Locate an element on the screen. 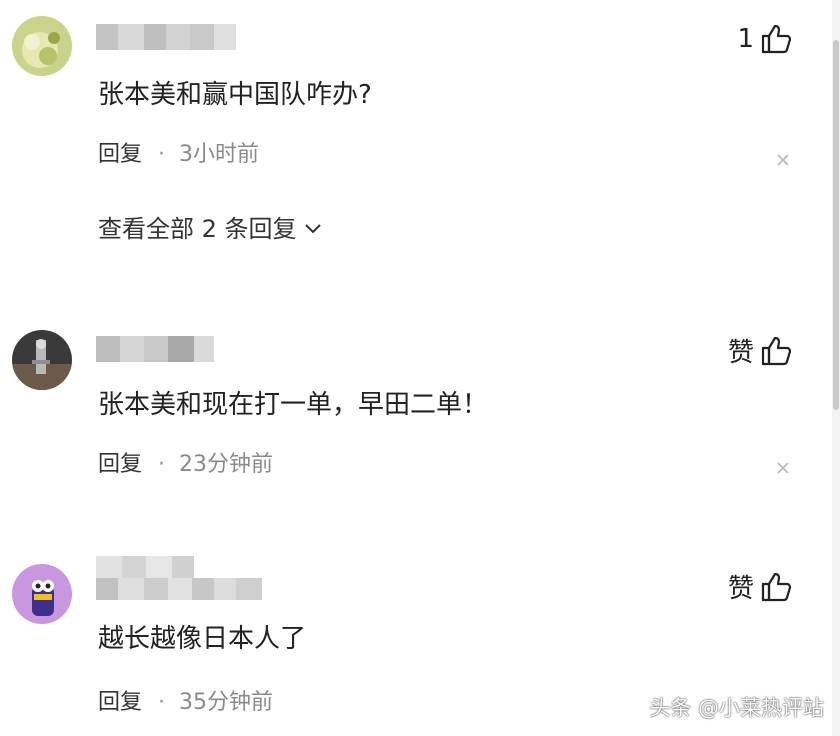 The image size is (840, 736). like-count: 1 is located at coordinates (745, 39).